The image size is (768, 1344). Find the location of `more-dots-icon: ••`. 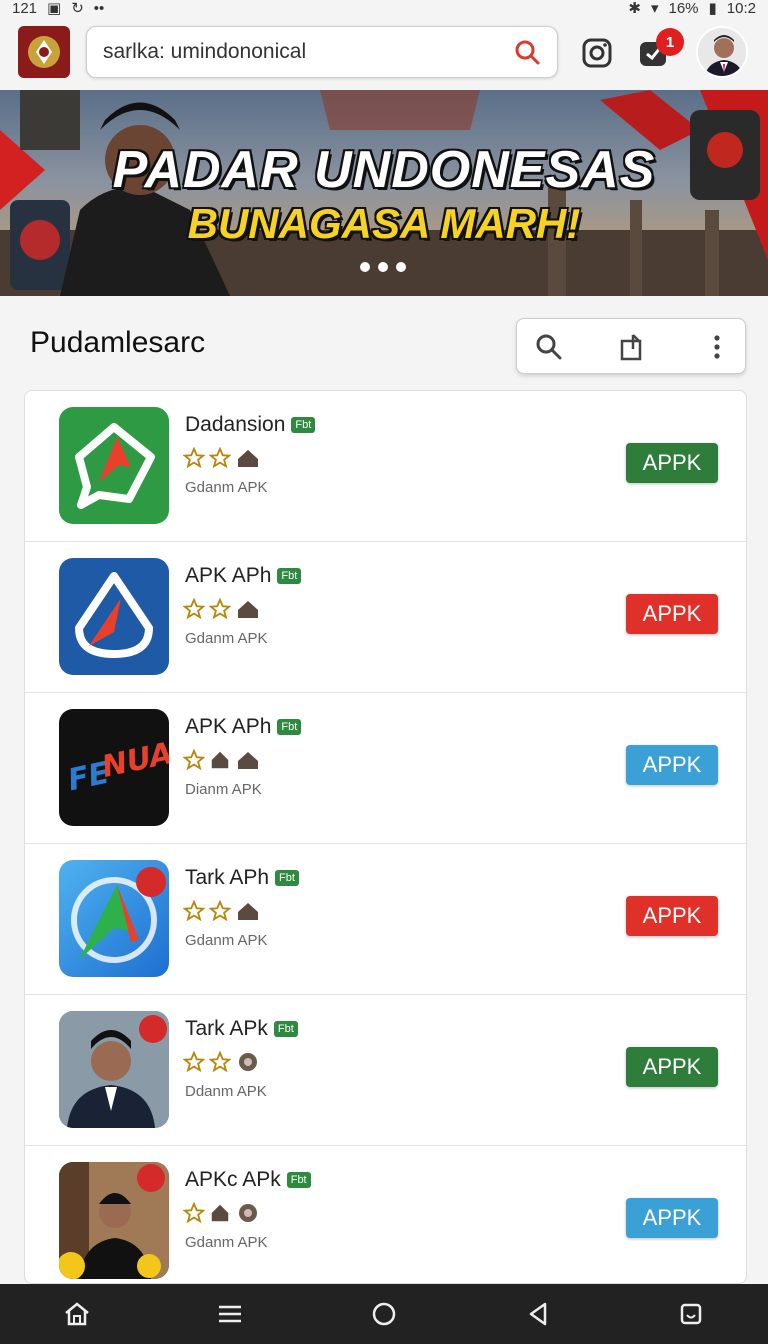

more-dots-icon: •• is located at coordinates (99, 8).